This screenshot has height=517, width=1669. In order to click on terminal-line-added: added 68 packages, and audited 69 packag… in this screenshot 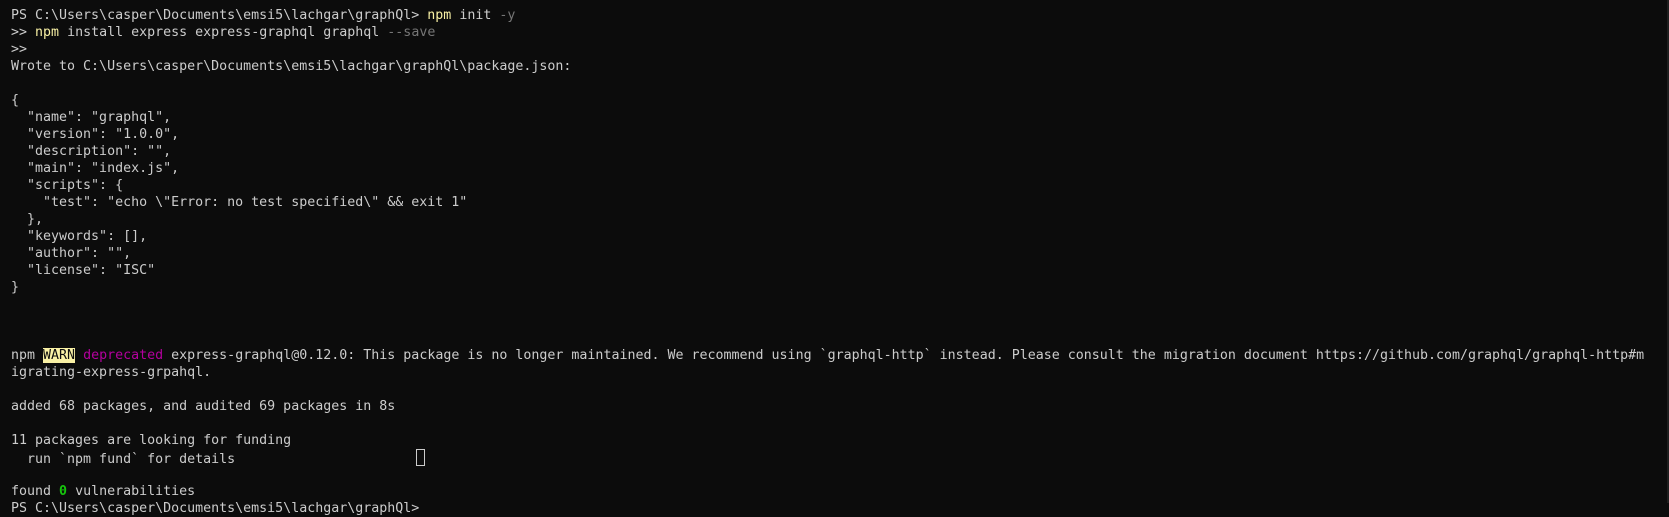, I will do `click(203, 406)`.